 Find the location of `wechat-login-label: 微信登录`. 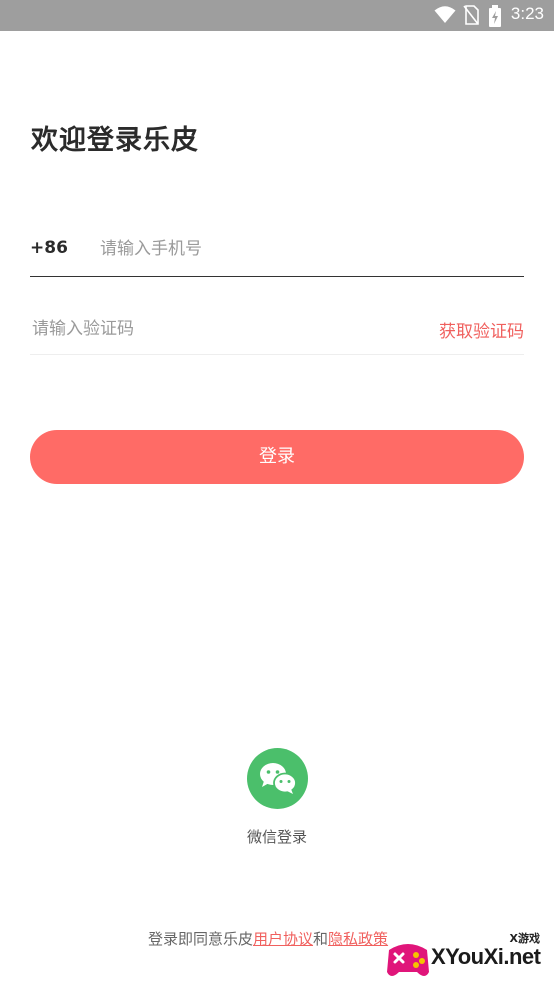

wechat-login-label: 微信登录 is located at coordinates (276, 837).